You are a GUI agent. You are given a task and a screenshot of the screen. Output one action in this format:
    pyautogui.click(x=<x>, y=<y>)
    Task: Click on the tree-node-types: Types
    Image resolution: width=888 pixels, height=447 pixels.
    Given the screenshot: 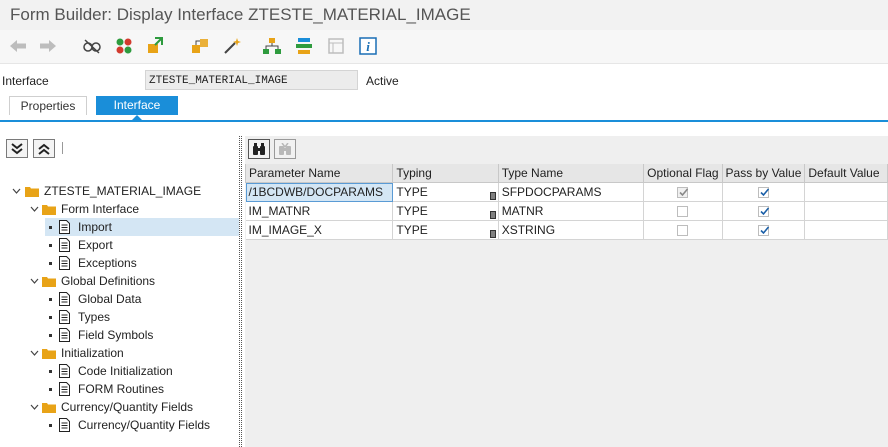 What is the action you would take?
    pyautogui.click(x=142, y=317)
    